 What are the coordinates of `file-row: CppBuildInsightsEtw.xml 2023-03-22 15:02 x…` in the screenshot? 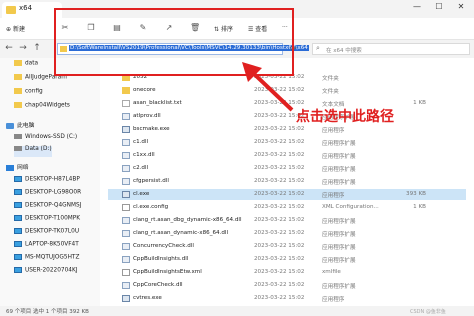 It's located at (287, 272).